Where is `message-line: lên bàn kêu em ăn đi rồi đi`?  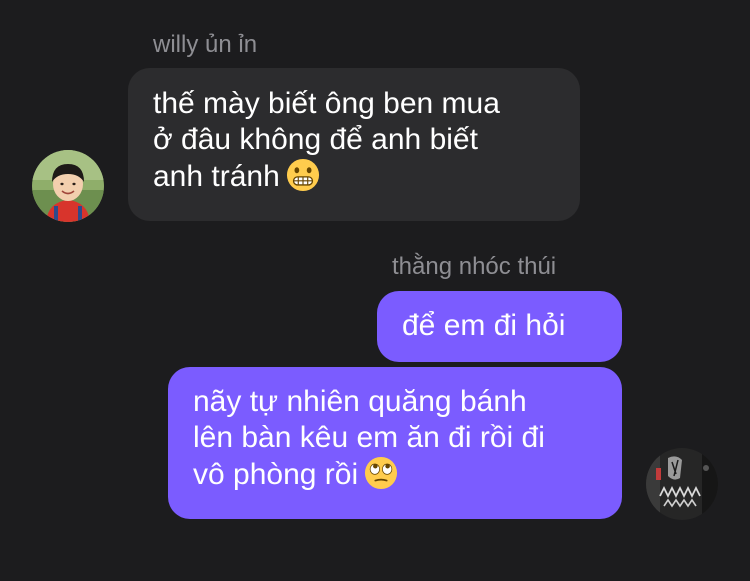
message-line: lên bàn kêu em ăn đi rồi đi is located at coordinates (369, 437).